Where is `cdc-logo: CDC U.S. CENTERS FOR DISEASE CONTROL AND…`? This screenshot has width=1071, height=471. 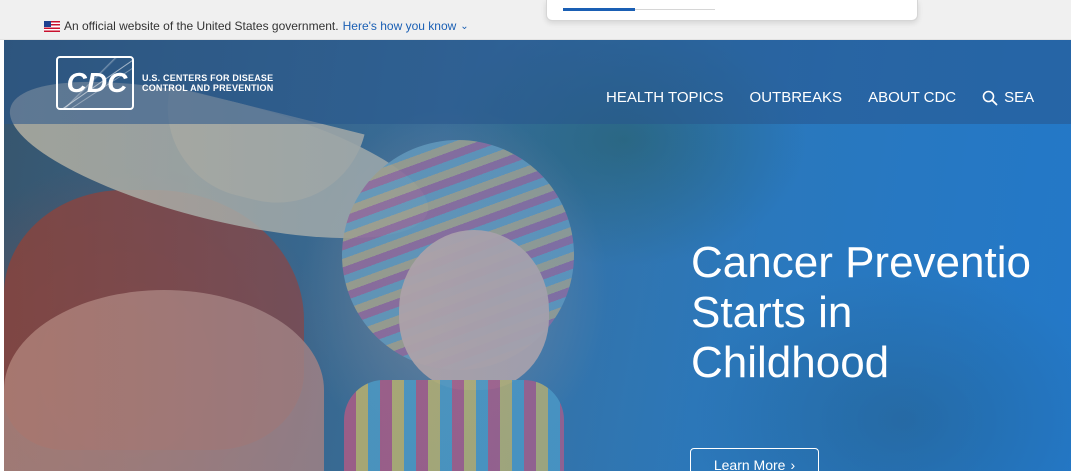
cdc-logo: CDC U.S. CENTERS FOR DISEASE CONTROL AND… is located at coordinates (164, 83).